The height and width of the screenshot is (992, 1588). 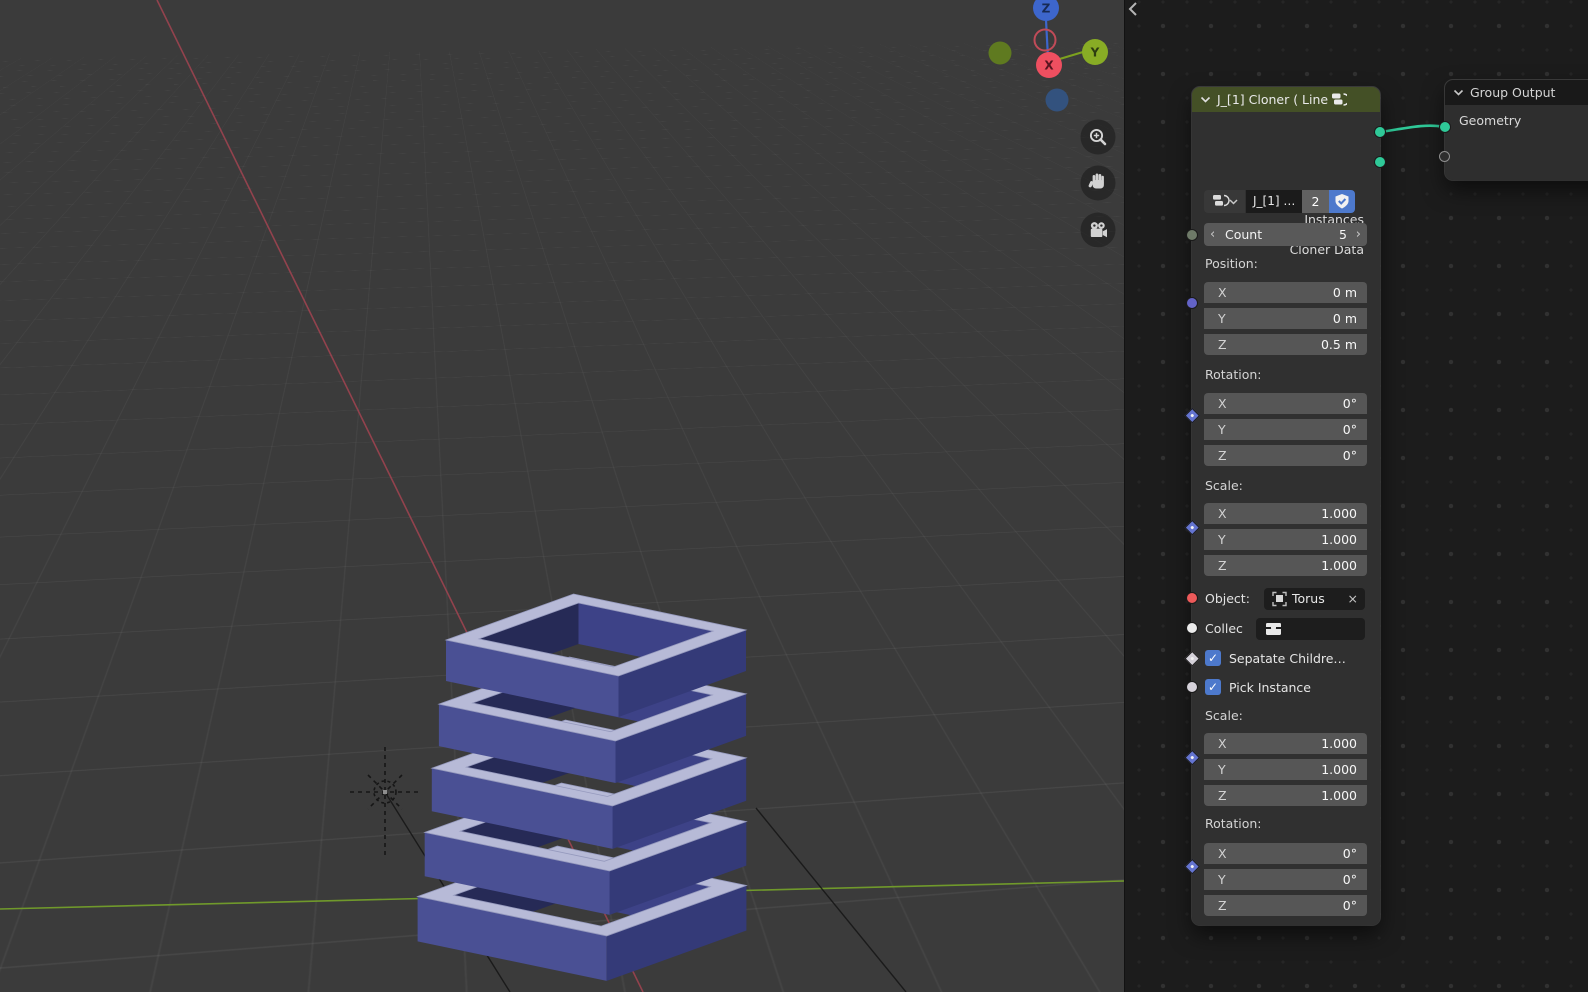 What do you see at coordinates (1224, 715) in the screenshot?
I see `instance-scale-section-label: Scale:` at bounding box center [1224, 715].